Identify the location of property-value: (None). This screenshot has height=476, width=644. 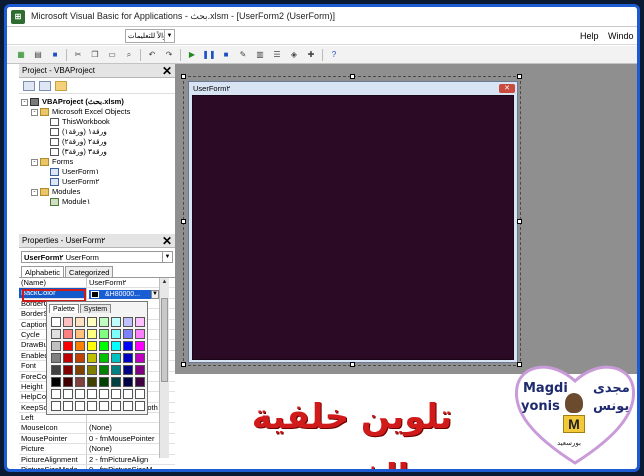
(123, 427).